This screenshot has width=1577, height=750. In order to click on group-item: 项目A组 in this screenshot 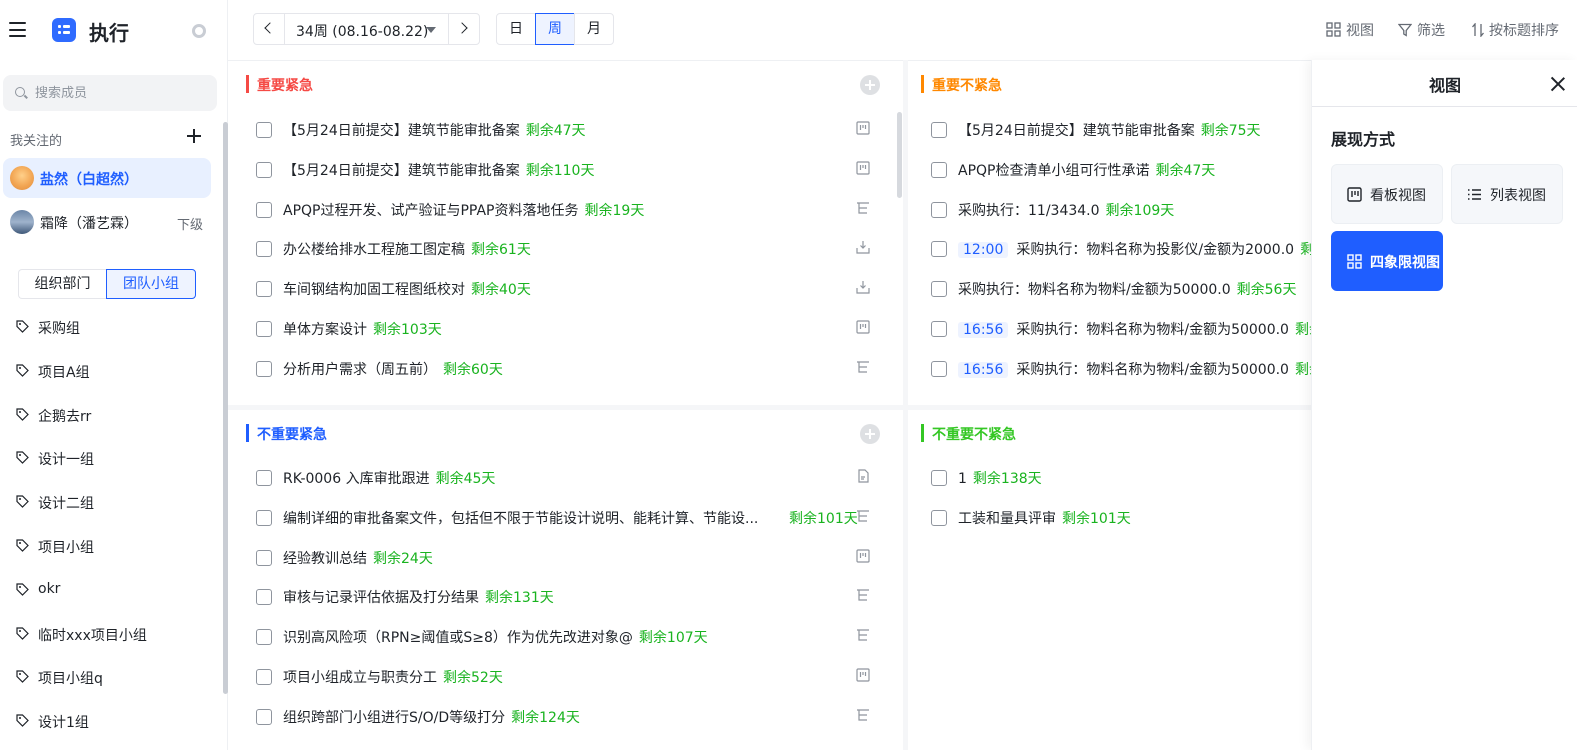, I will do `click(114, 371)`.